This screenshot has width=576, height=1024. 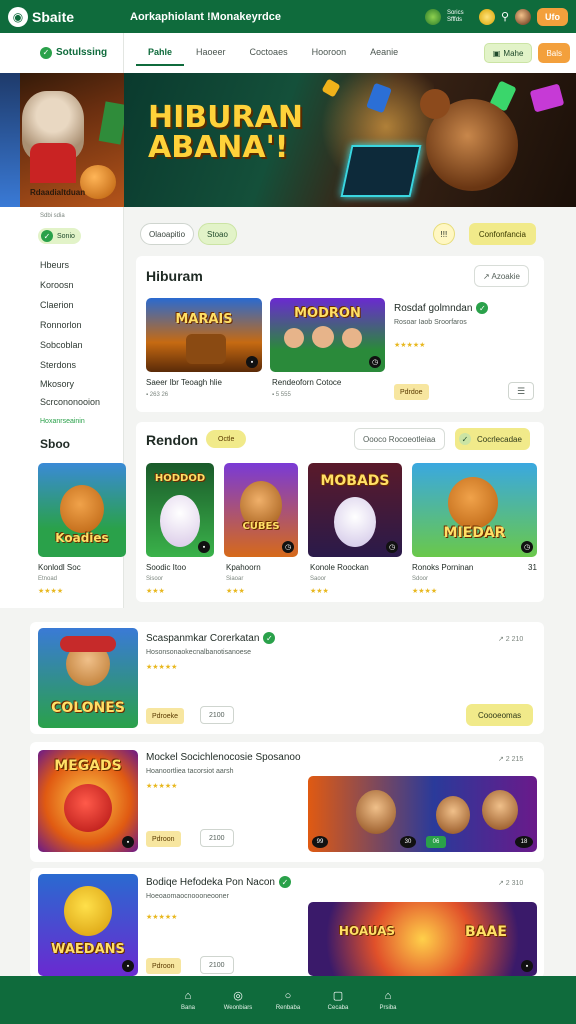 I want to click on section-filter-button: Oooco Rocoeotleiaa, so click(x=399, y=439).